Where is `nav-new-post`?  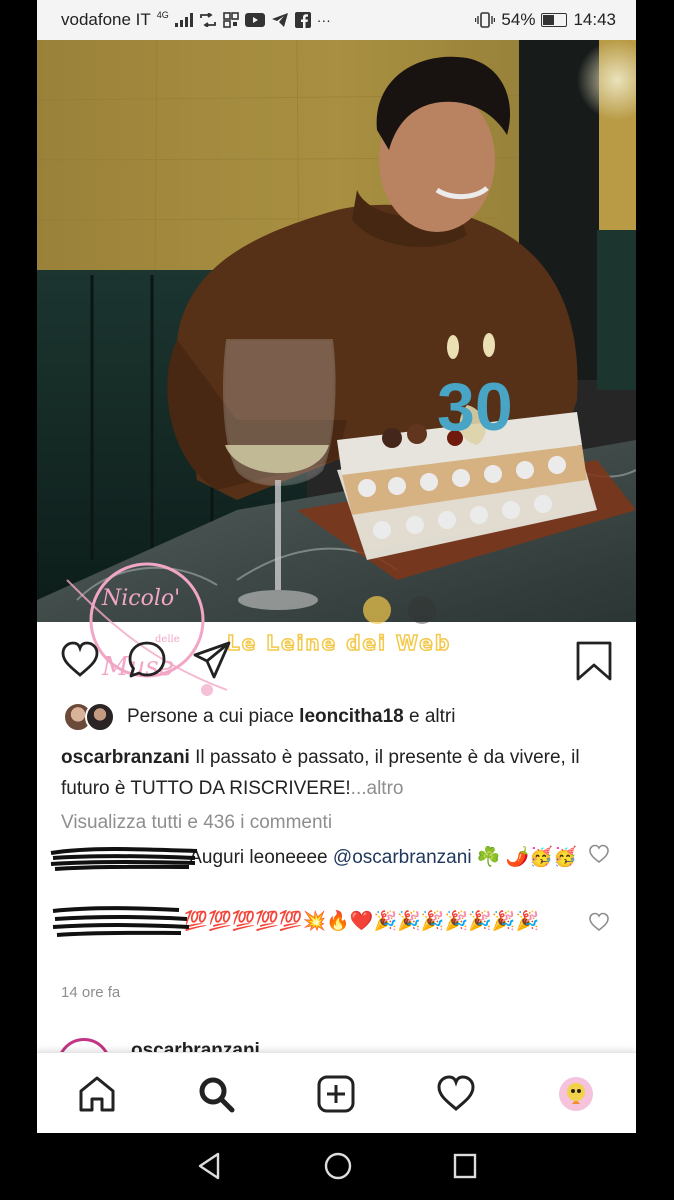 nav-new-post is located at coordinates (336, 1094).